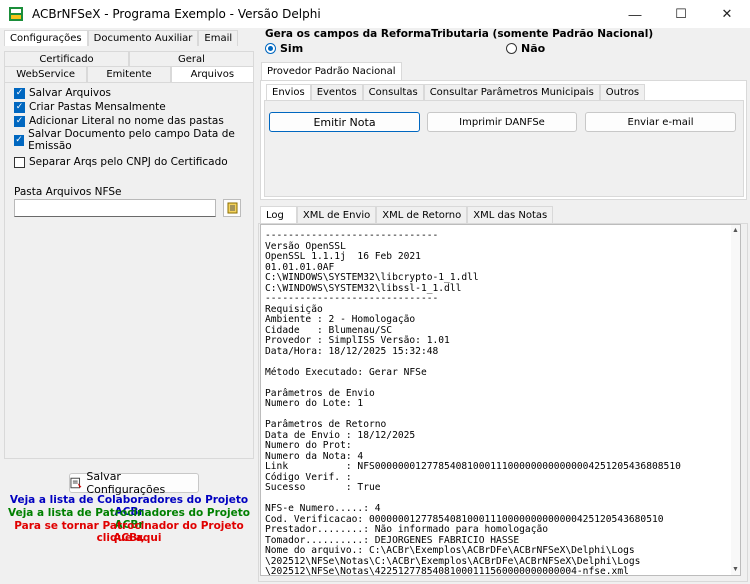 Image resolution: width=750 pixels, height=584 pixels. What do you see at coordinates (278, 215) in the screenshot?
I see `tab-log: Log` at bounding box center [278, 215].